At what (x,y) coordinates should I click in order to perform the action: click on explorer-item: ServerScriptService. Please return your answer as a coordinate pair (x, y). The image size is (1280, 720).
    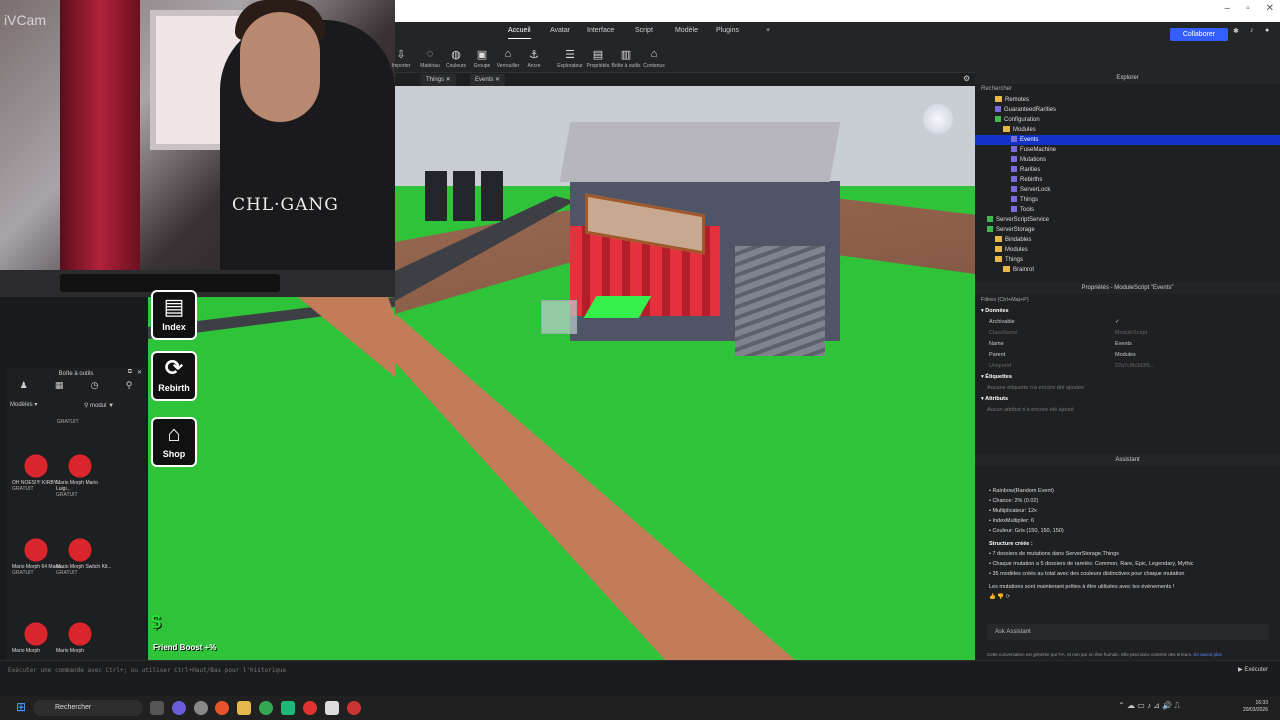
    Looking at the image, I should click on (1127, 220).